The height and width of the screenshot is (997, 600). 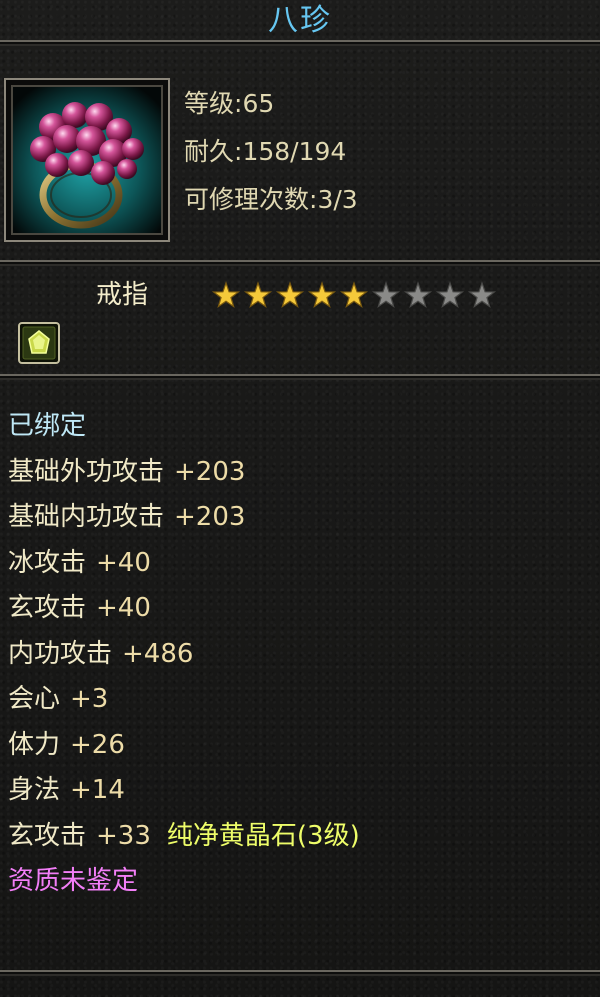 What do you see at coordinates (34, 699) in the screenshot?
I see `property-name: 会心` at bounding box center [34, 699].